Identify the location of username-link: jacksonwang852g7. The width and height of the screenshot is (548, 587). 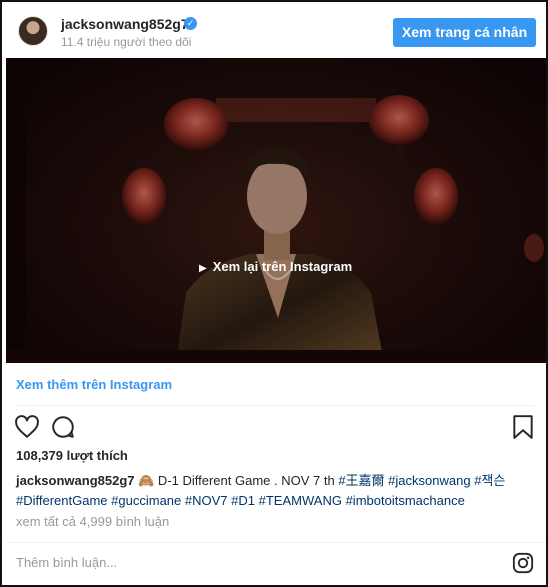
(125, 24).